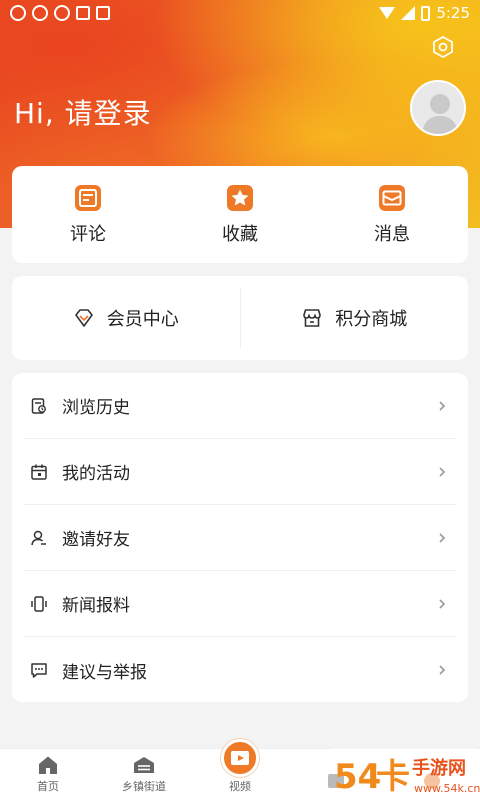 Image resolution: width=480 pixels, height=800 pixels. What do you see at coordinates (103, 13) in the screenshot?
I see `text-notification-icon` at bounding box center [103, 13].